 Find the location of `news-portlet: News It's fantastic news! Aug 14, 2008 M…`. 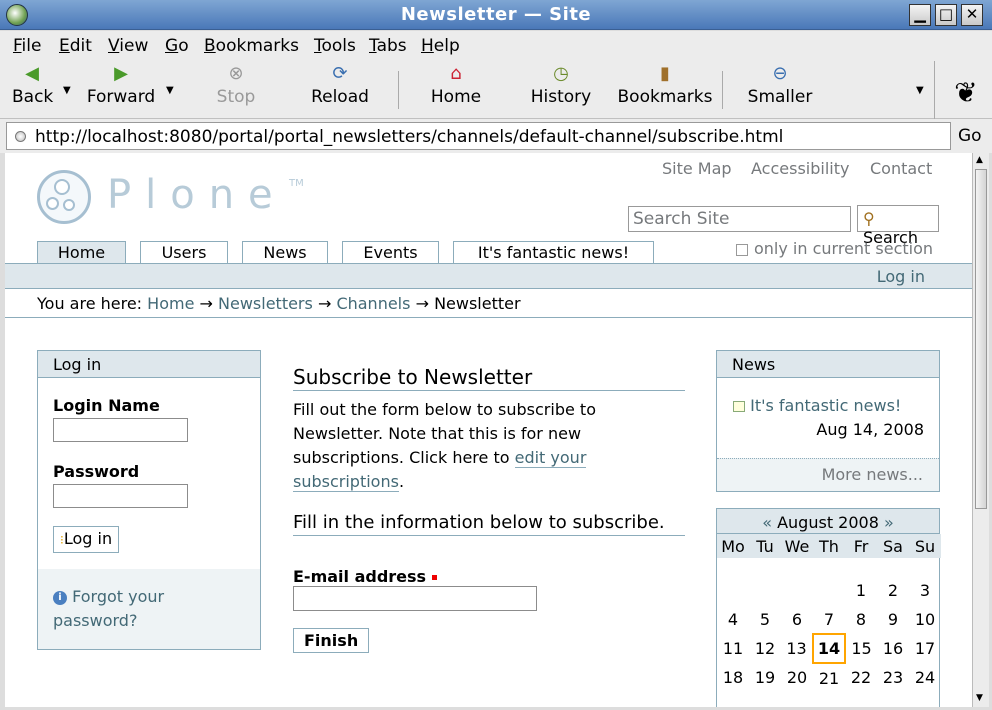

news-portlet: News It's fantastic news! Aug 14, 2008 M… is located at coordinates (828, 421).